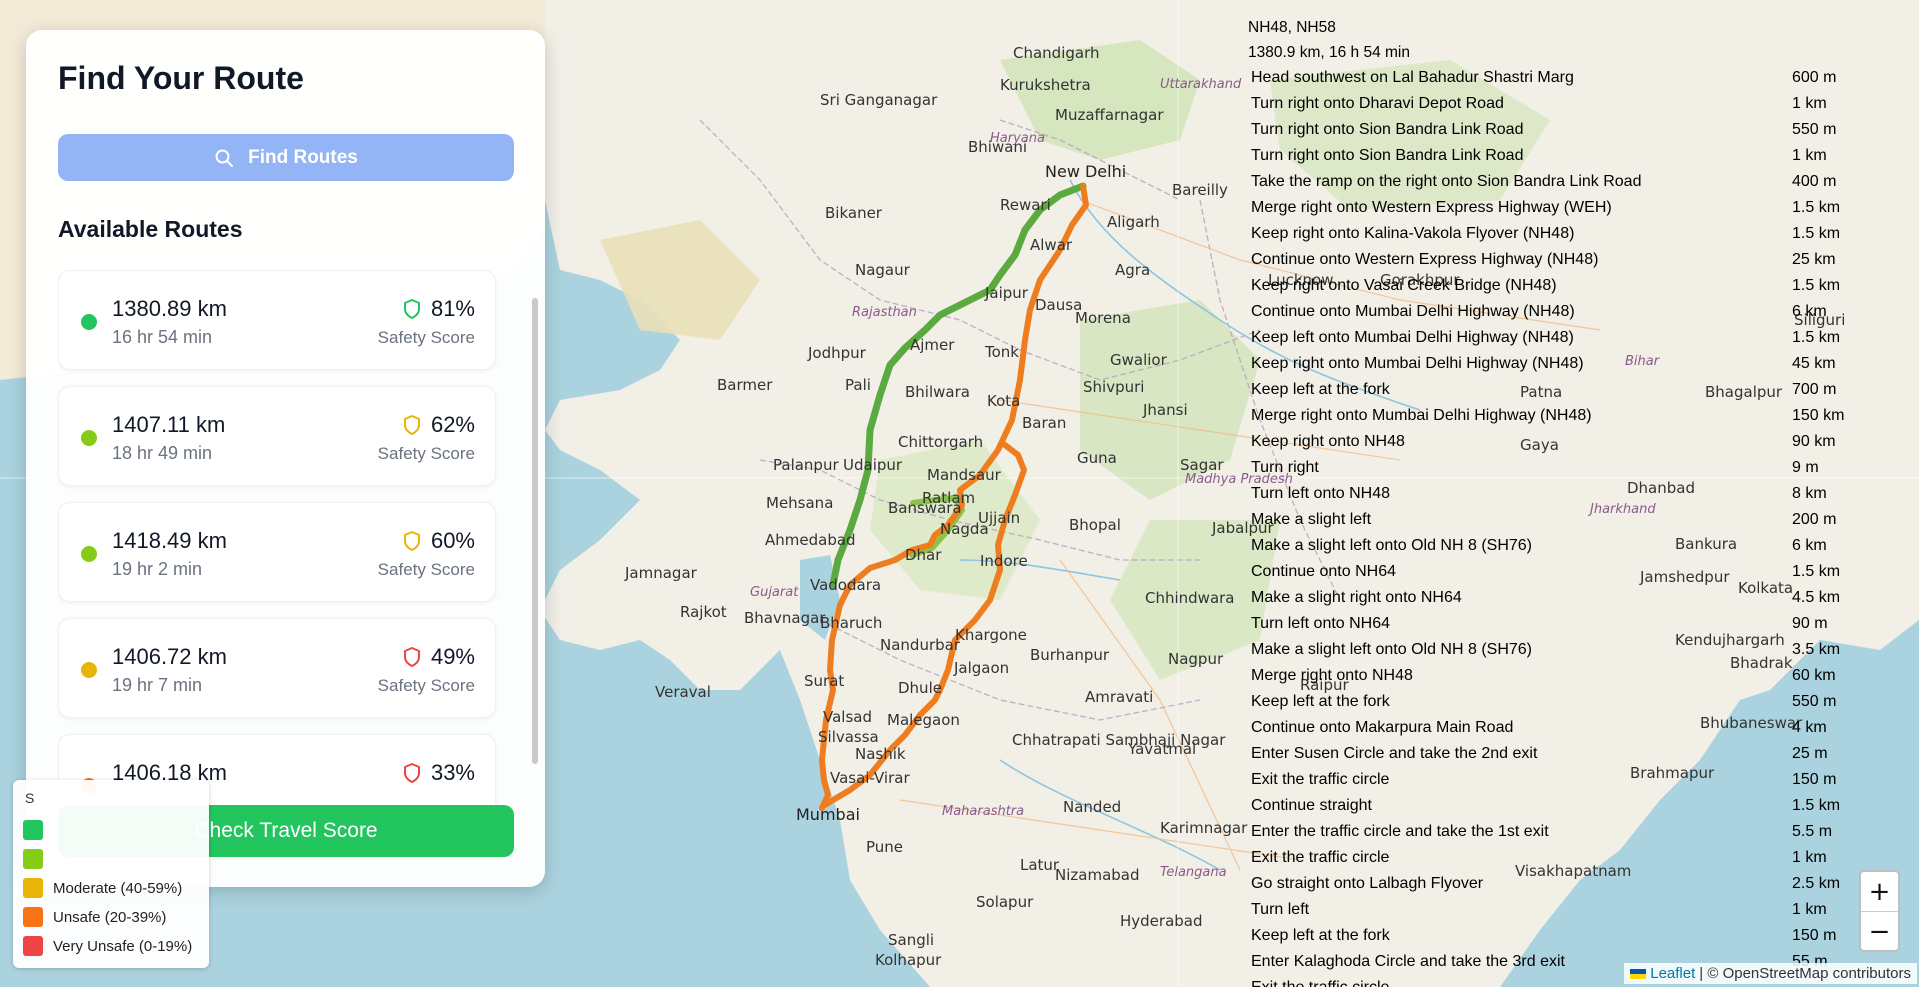 This screenshot has height=987, width=1919. I want to click on shield-icon, so click(411, 309).